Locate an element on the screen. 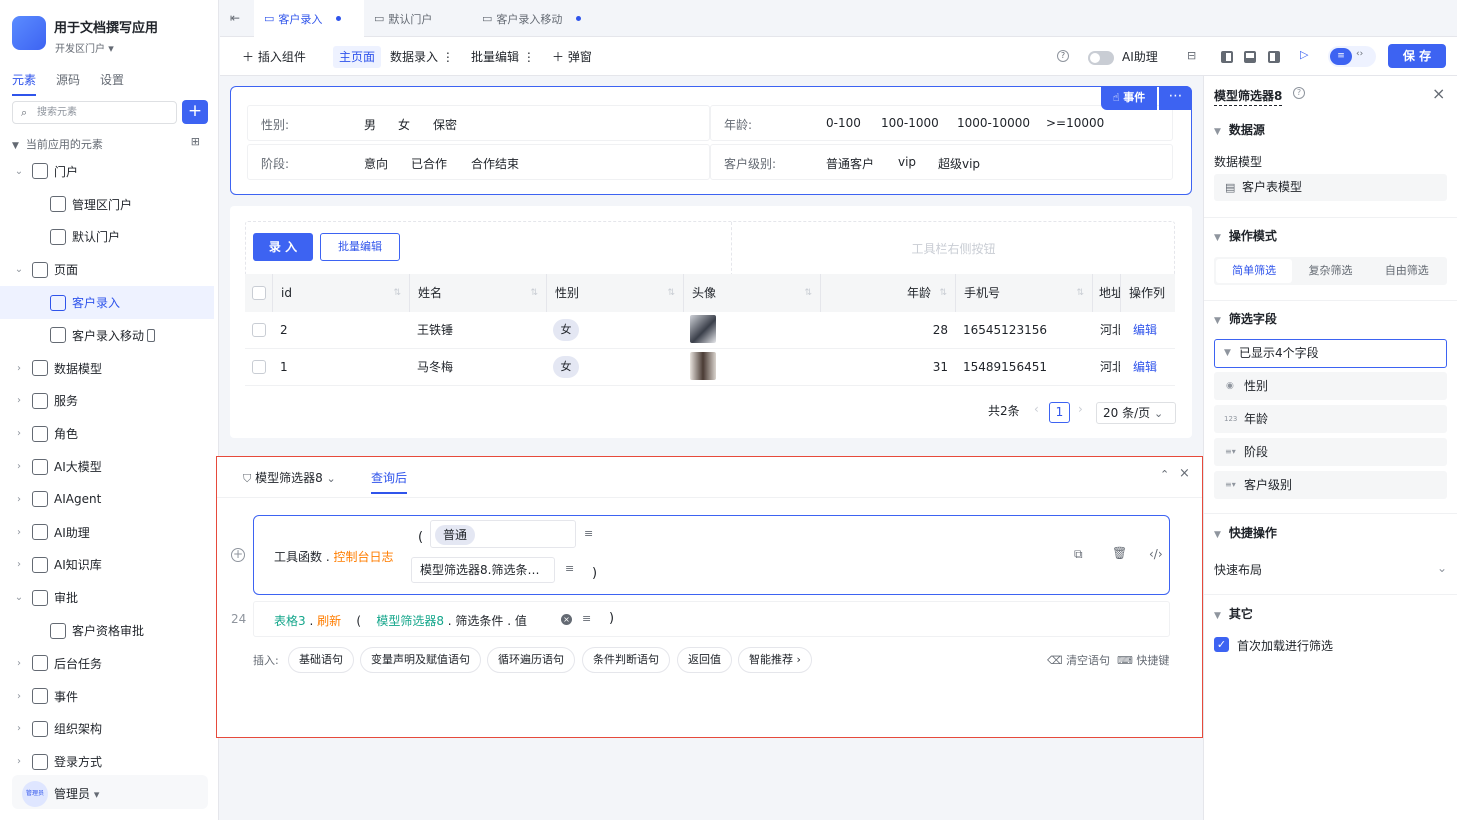  tree-item-background-task: › 后台任务 is located at coordinates (109, 663).